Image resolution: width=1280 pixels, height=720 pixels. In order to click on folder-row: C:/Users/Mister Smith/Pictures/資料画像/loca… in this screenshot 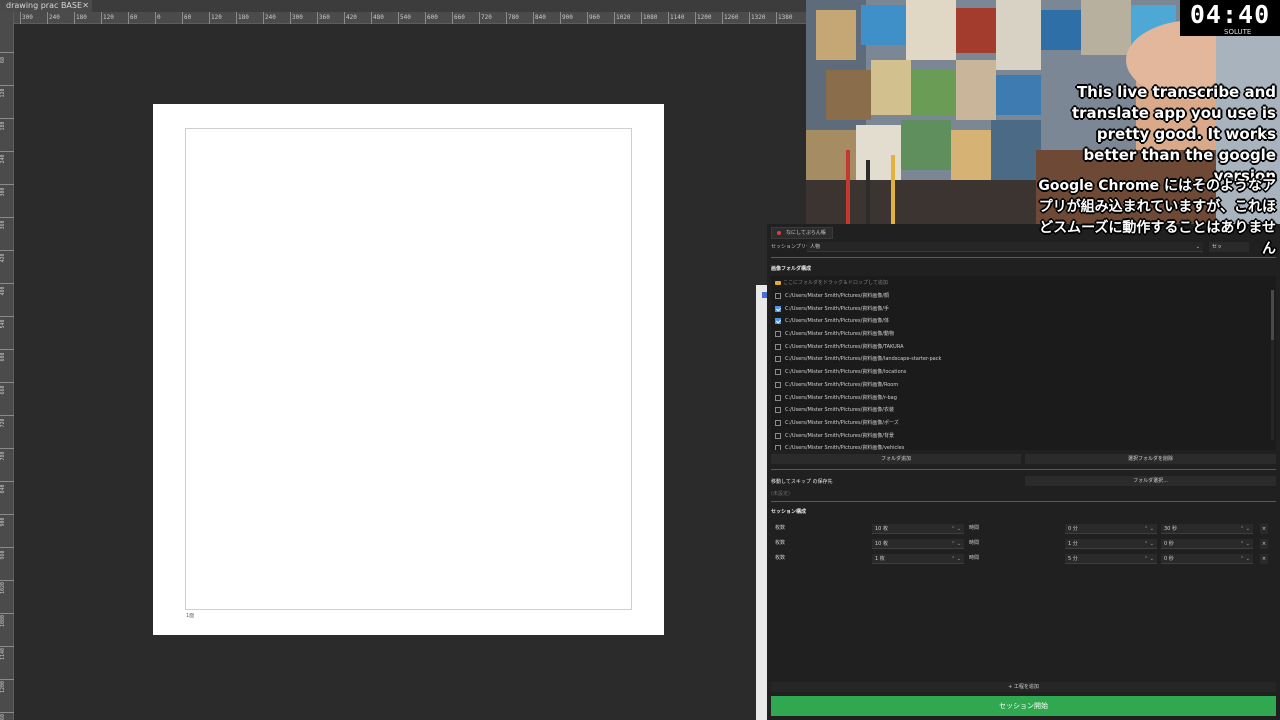, I will do `click(1022, 372)`.